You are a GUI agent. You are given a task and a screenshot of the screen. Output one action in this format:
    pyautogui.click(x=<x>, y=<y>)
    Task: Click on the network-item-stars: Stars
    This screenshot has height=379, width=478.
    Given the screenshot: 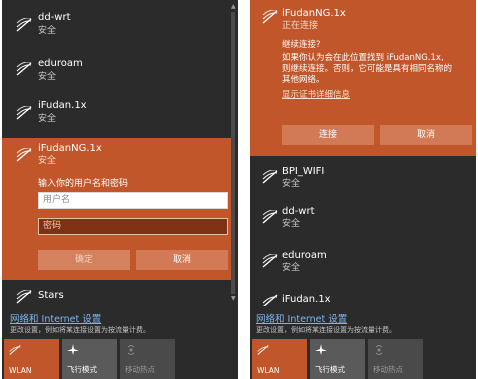 What is the action you would take?
    pyautogui.click(x=120, y=296)
    